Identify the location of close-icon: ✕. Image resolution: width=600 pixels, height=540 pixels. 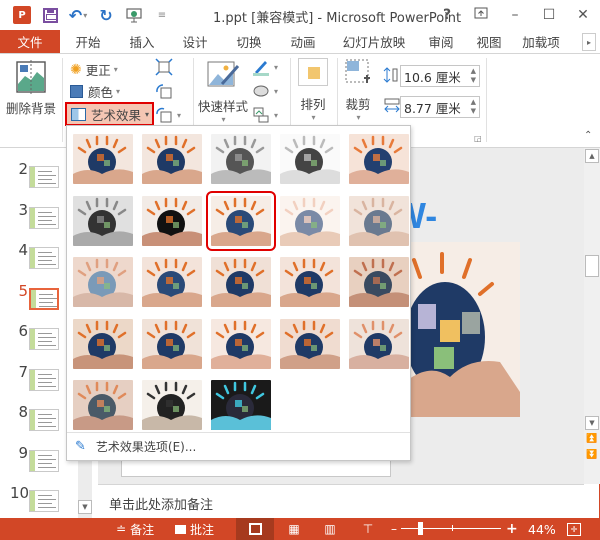
(583, 15).